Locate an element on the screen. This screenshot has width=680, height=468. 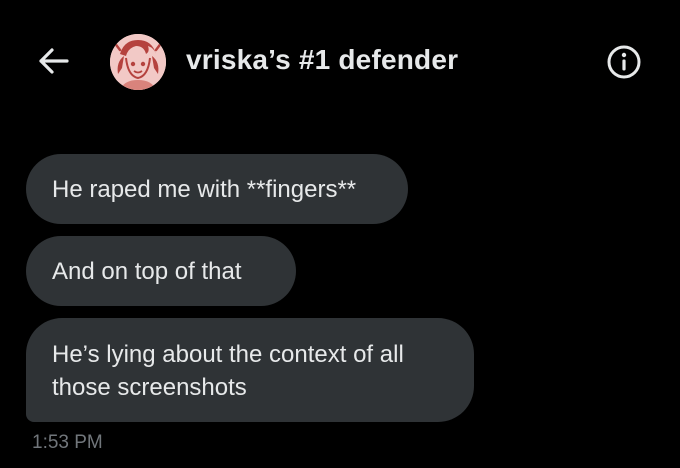
info-button is located at coordinates (624, 62).